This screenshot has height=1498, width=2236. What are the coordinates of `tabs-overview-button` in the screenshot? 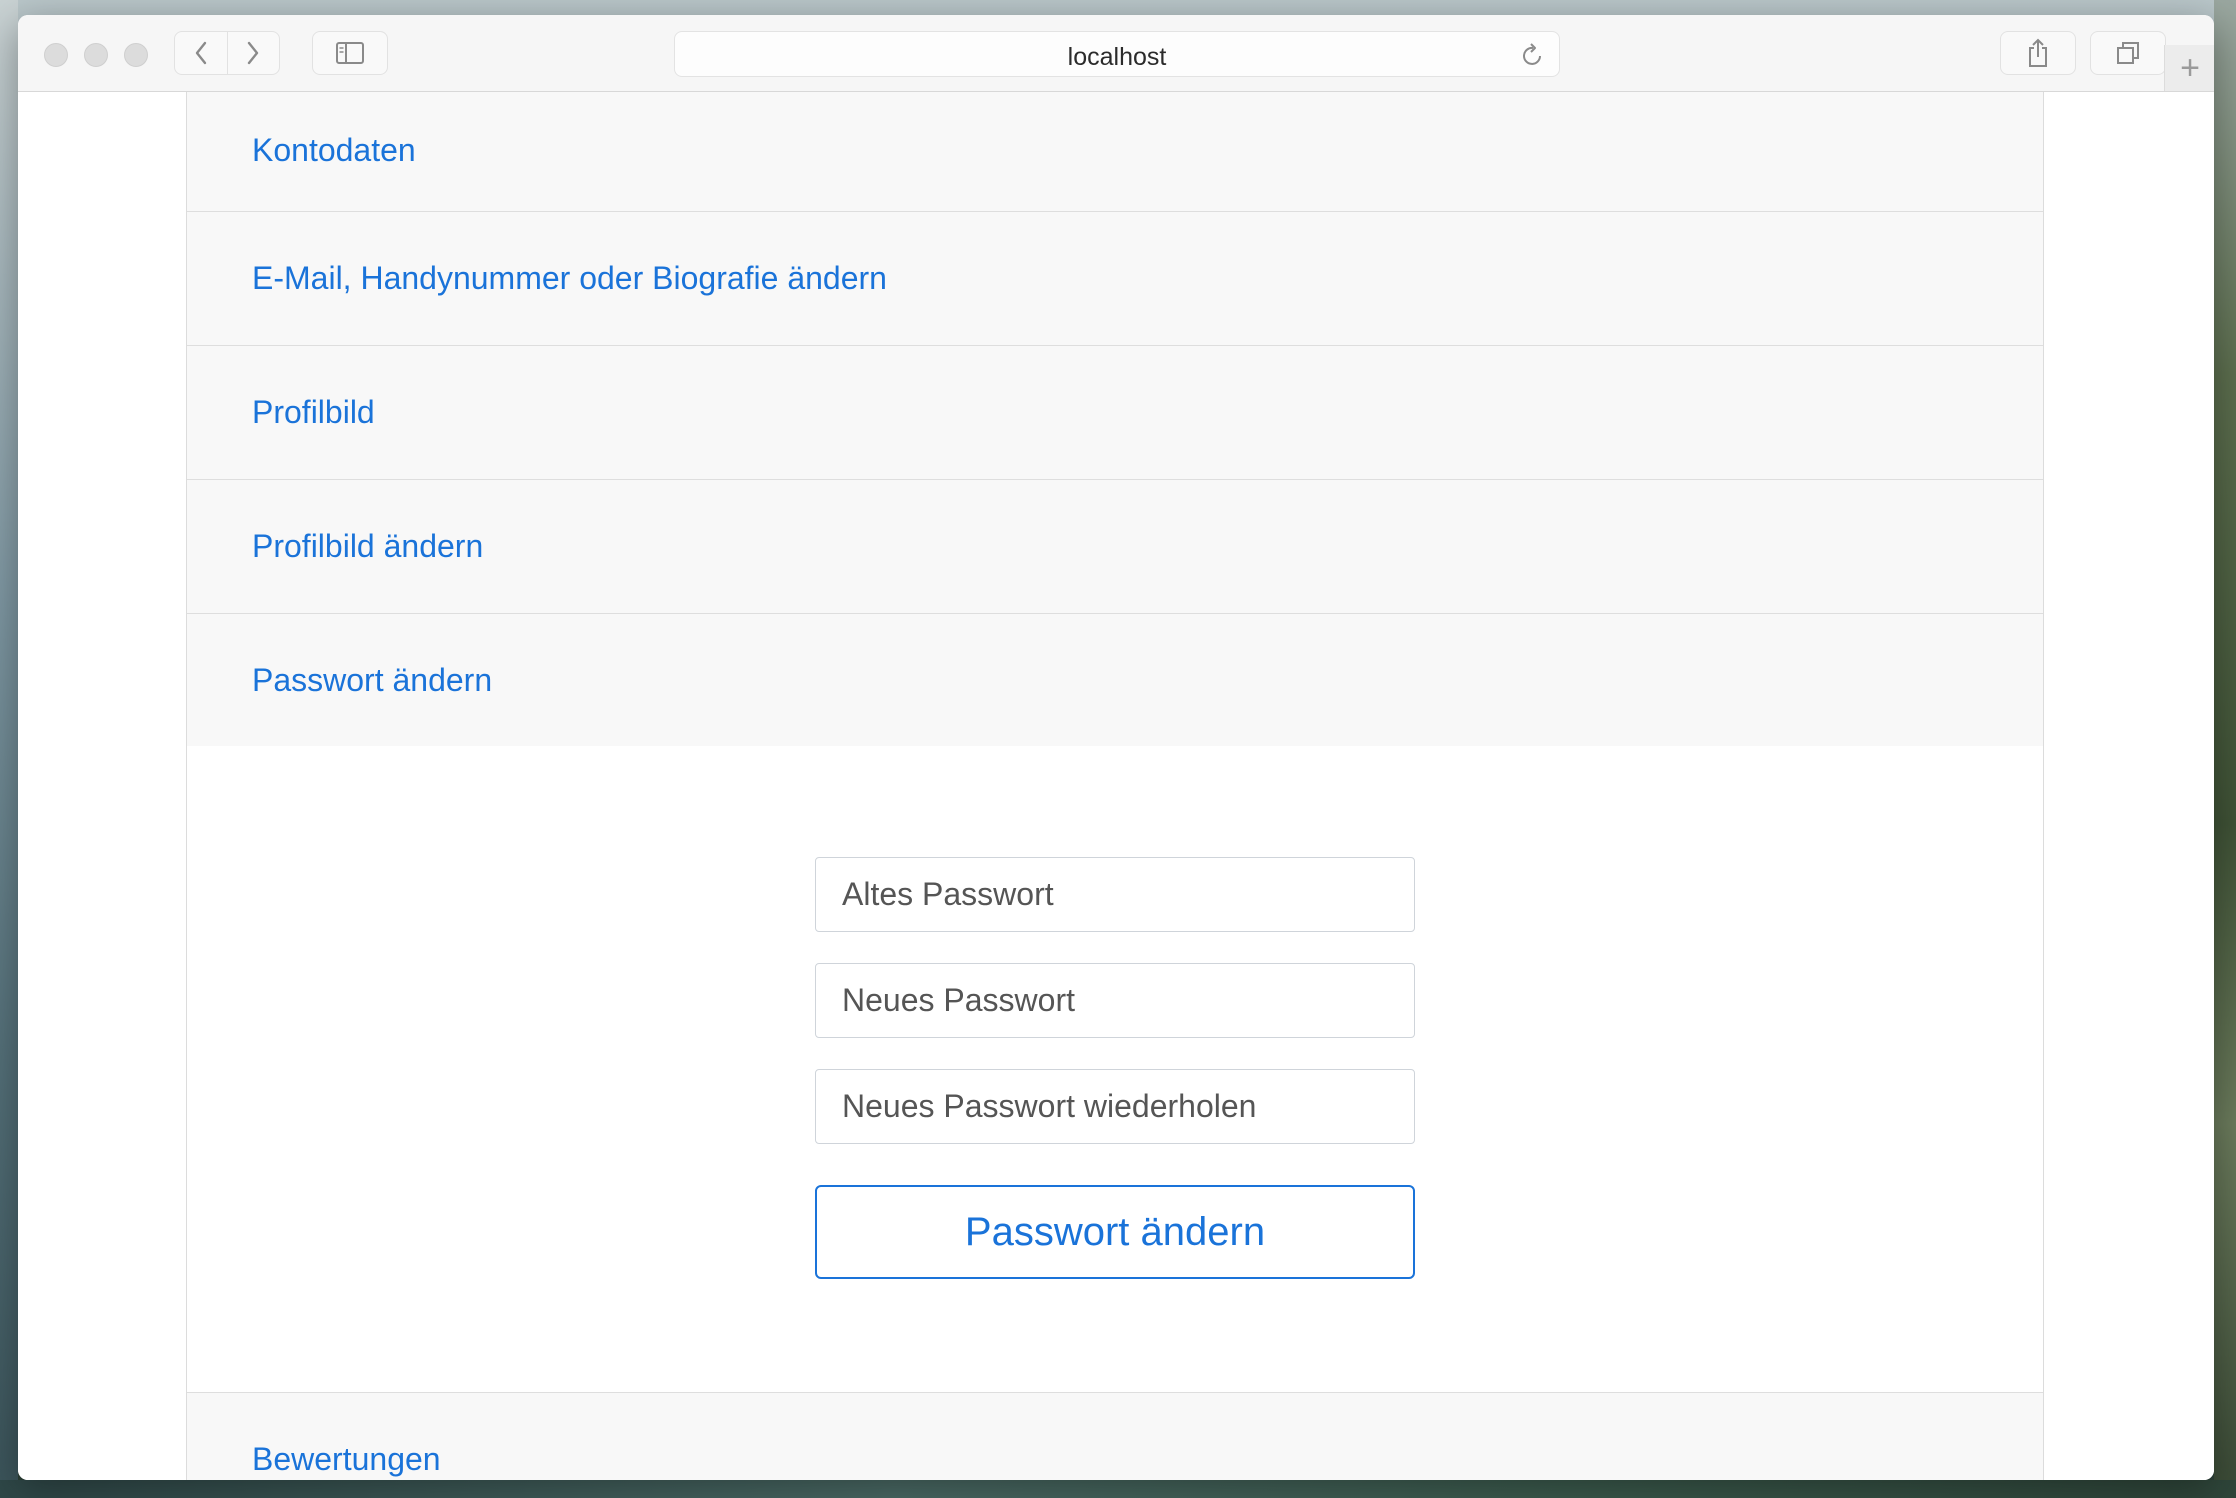 It's located at (2128, 53).